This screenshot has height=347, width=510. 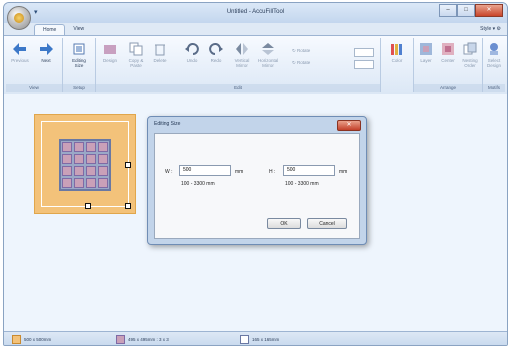 I want to click on ok-button: OK, so click(x=284, y=223).